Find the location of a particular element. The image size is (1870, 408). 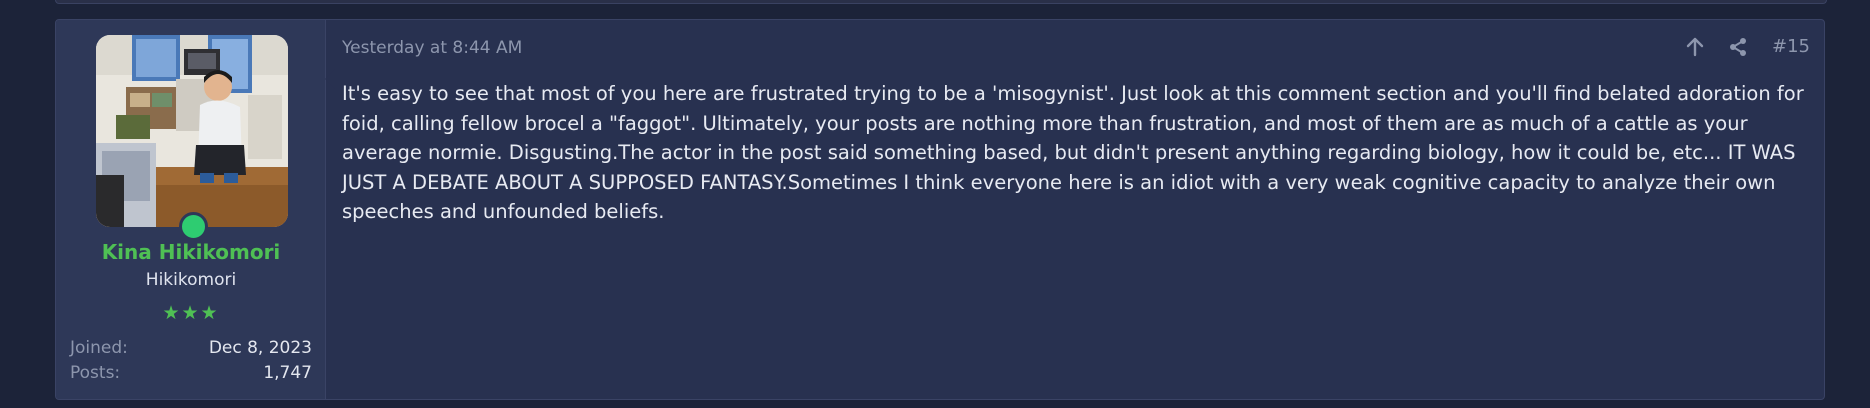

message-pointer is located at coordinates (330, 79).